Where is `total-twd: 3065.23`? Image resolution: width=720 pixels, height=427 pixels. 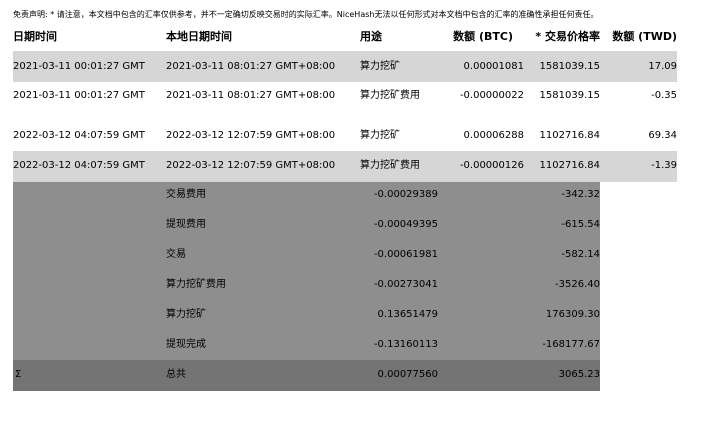 total-twd: 3065.23 is located at coordinates (579, 374).